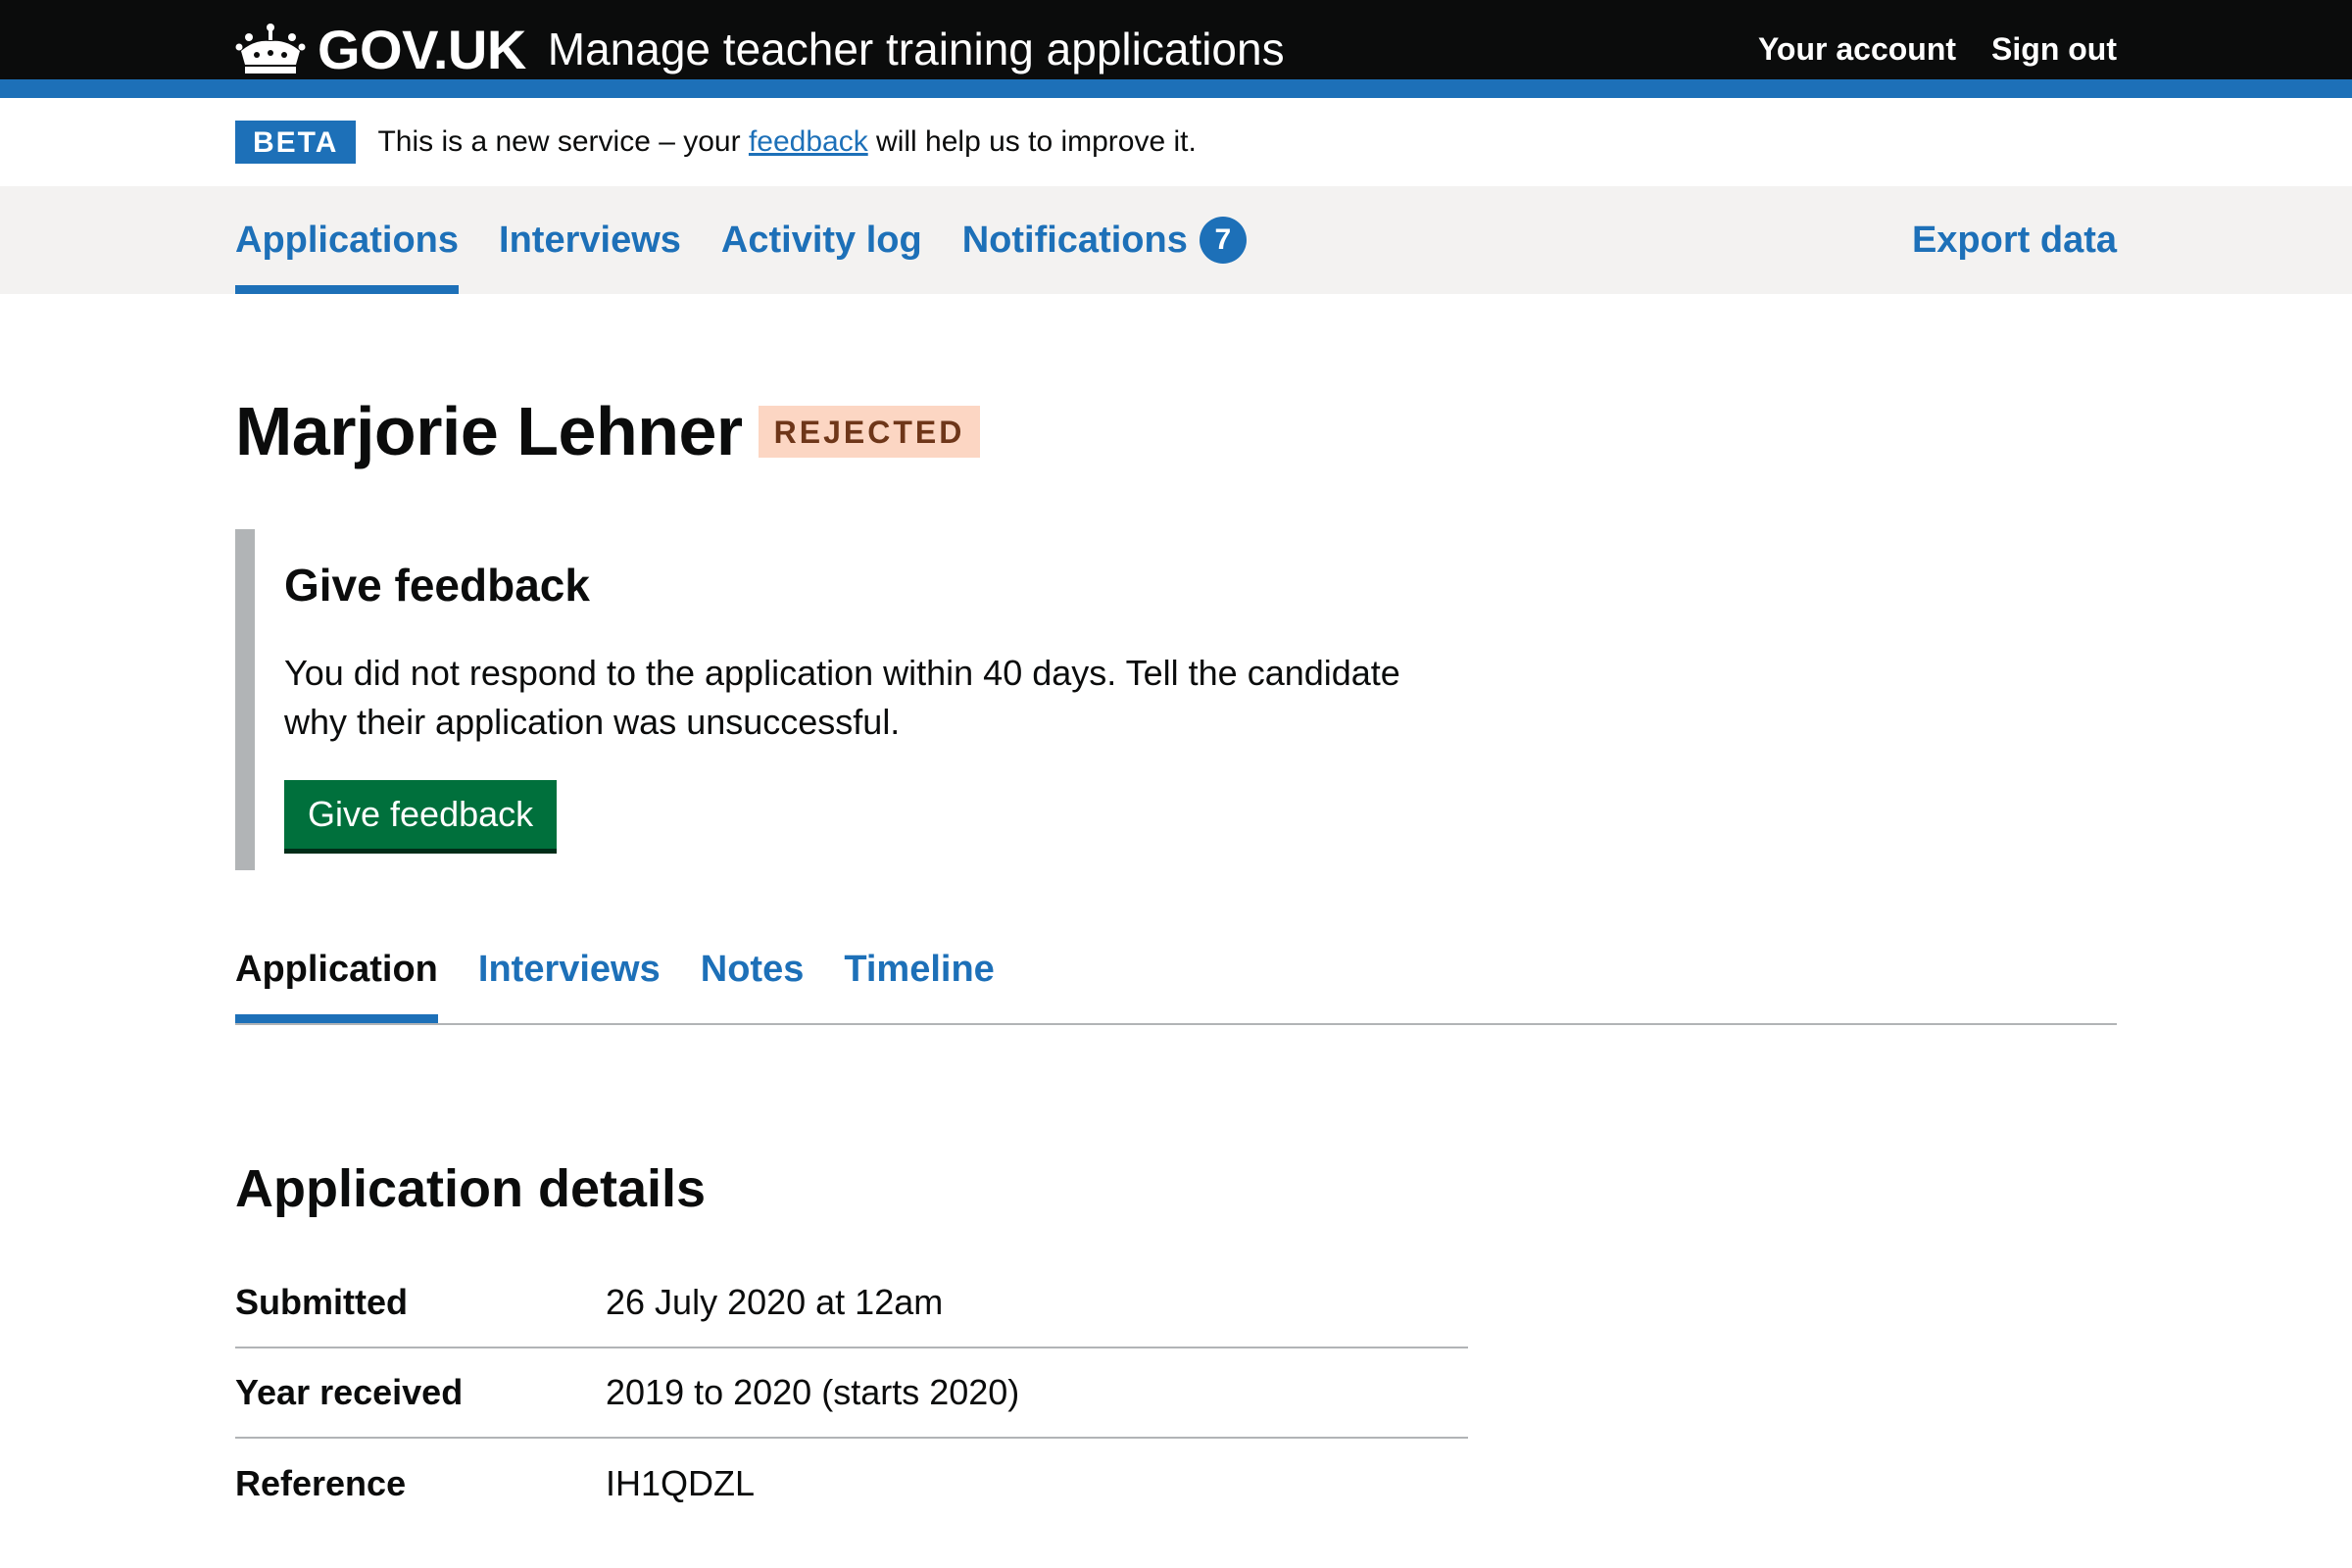  I want to click on summary-row-submitted: Submitted 26 July 2020 at 12am, so click(851, 1303).